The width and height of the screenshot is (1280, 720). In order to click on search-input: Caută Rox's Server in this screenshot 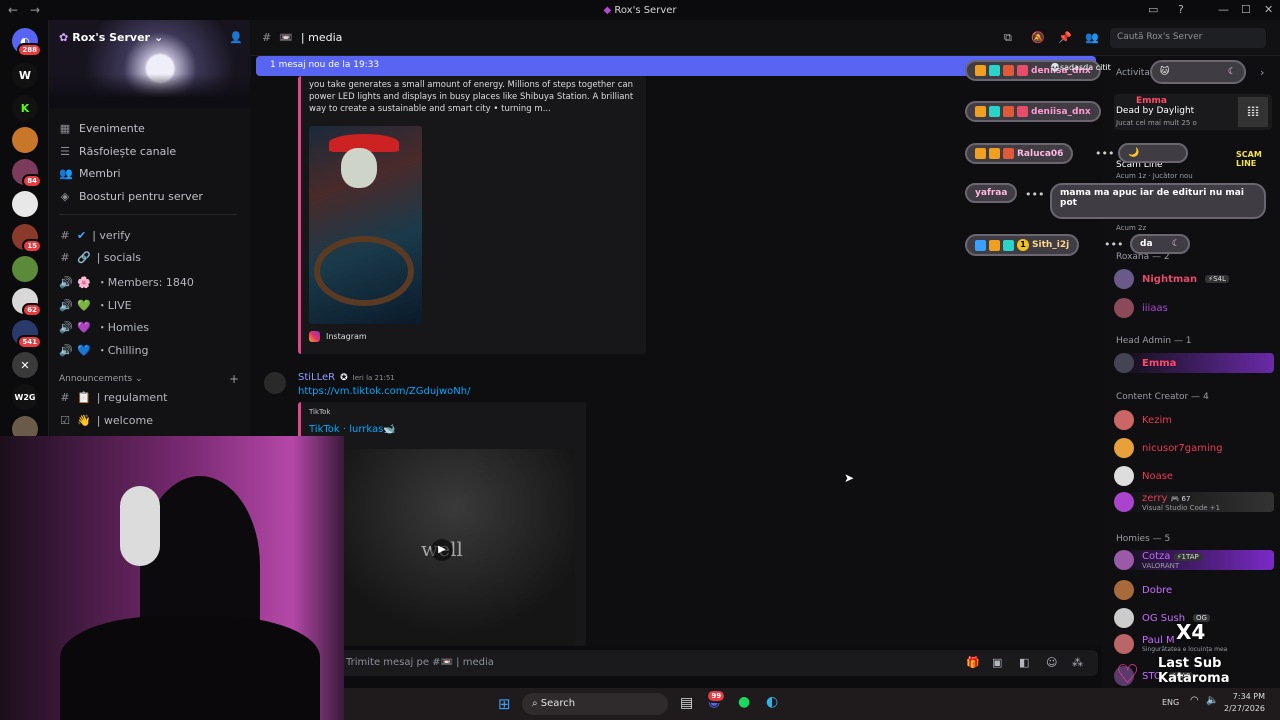, I will do `click(1188, 38)`.